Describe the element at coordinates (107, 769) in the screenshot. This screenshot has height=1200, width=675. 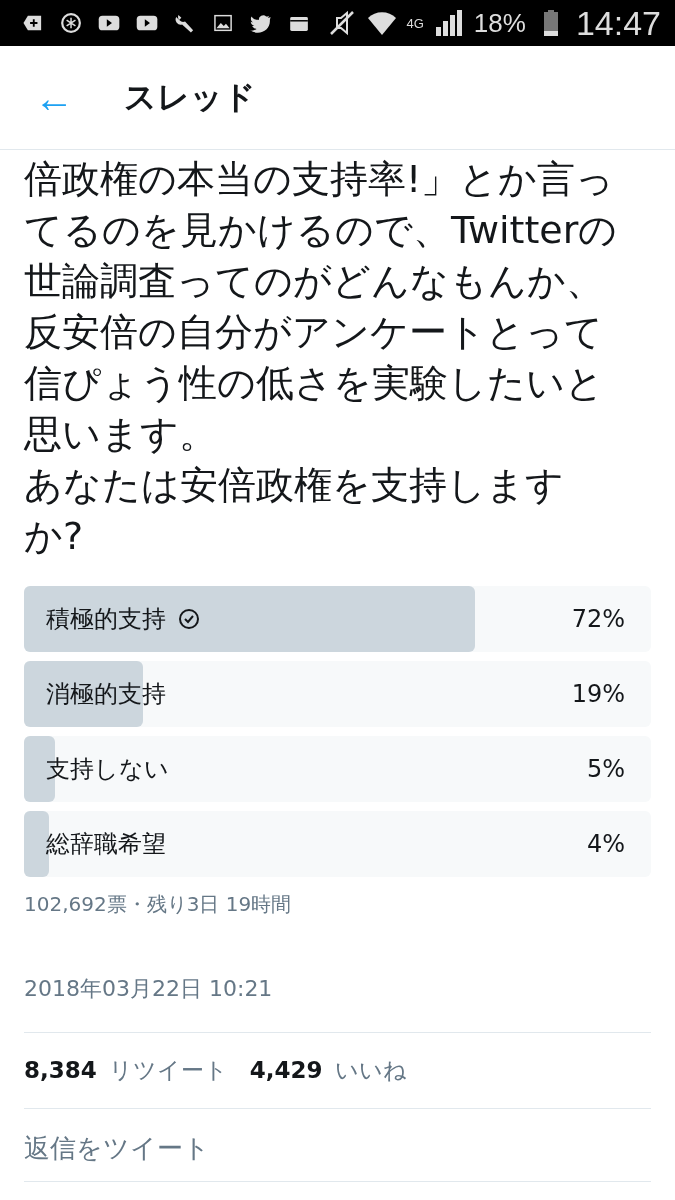
I see `poll-option: 支持しない` at that location.